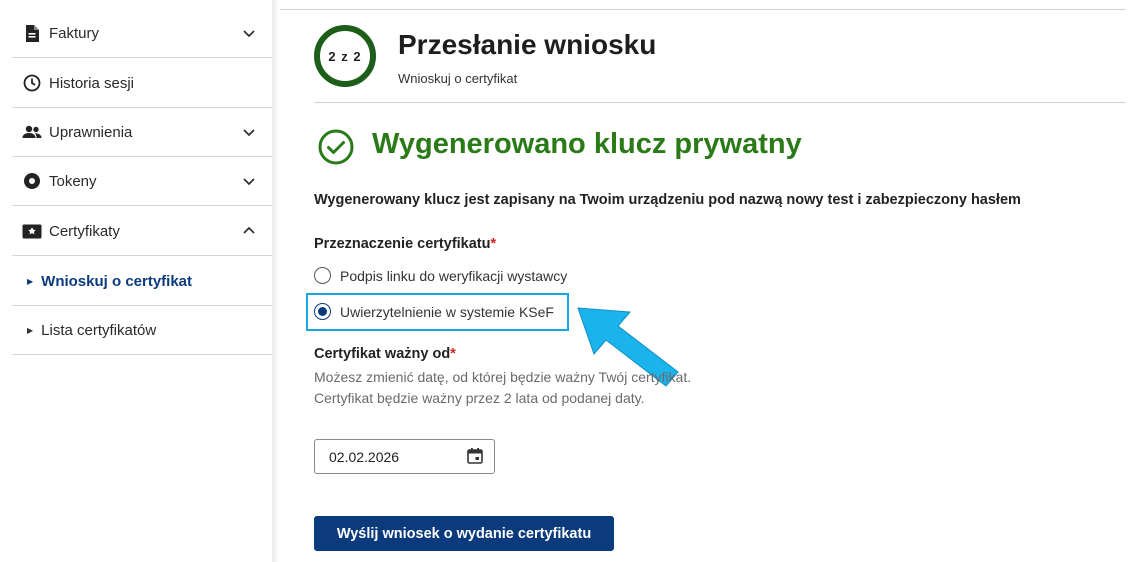  I want to click on sidebar-item-label: Tokeny, so click(73, 181).